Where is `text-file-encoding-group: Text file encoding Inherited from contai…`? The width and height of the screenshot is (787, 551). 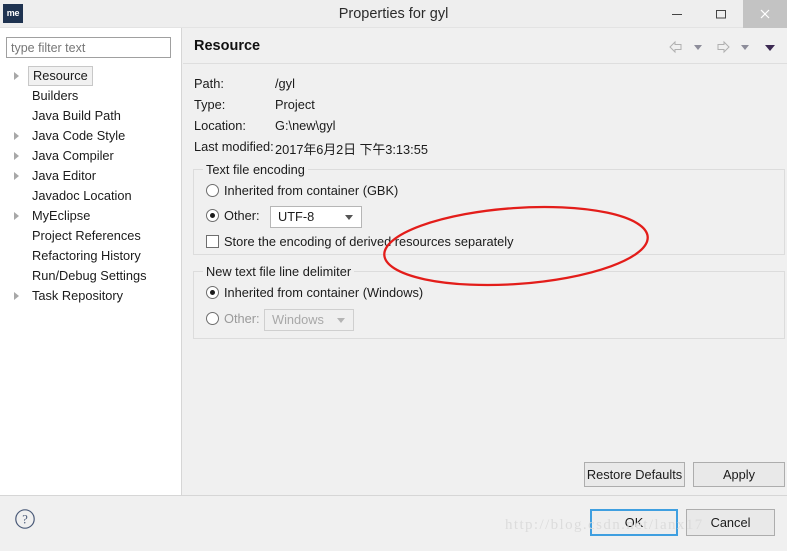 text-file-encoding-group: Text file encoding Inherited from contai… is located at coordinates (489, 208).